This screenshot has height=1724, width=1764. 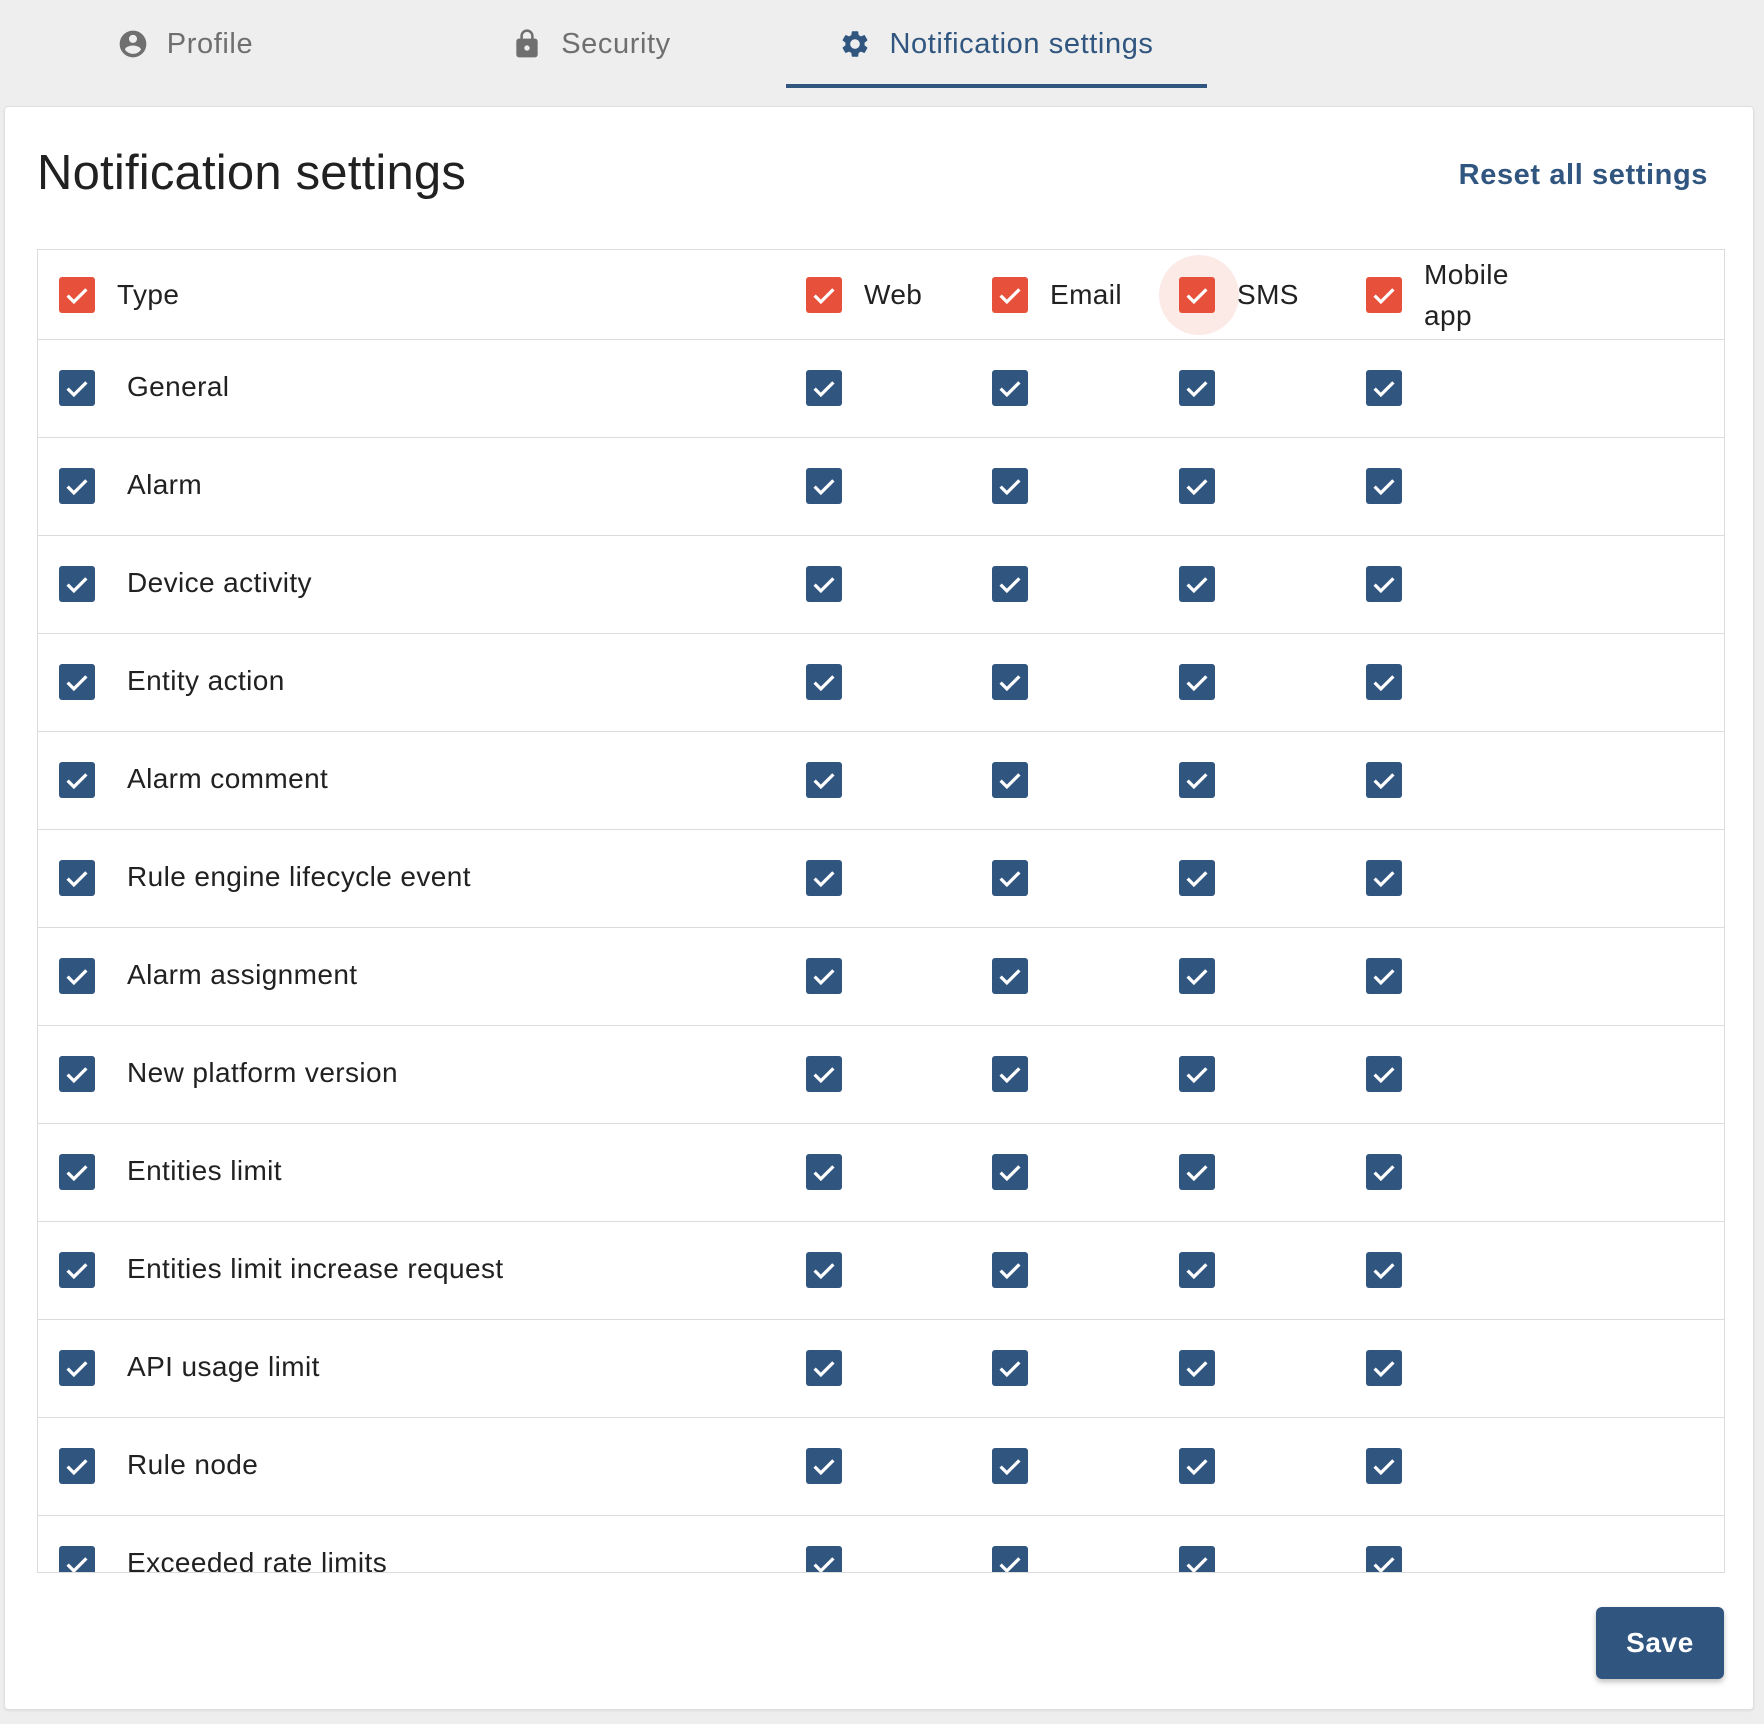 I want to click on tab-security: Security, so click(x=591, y=44).